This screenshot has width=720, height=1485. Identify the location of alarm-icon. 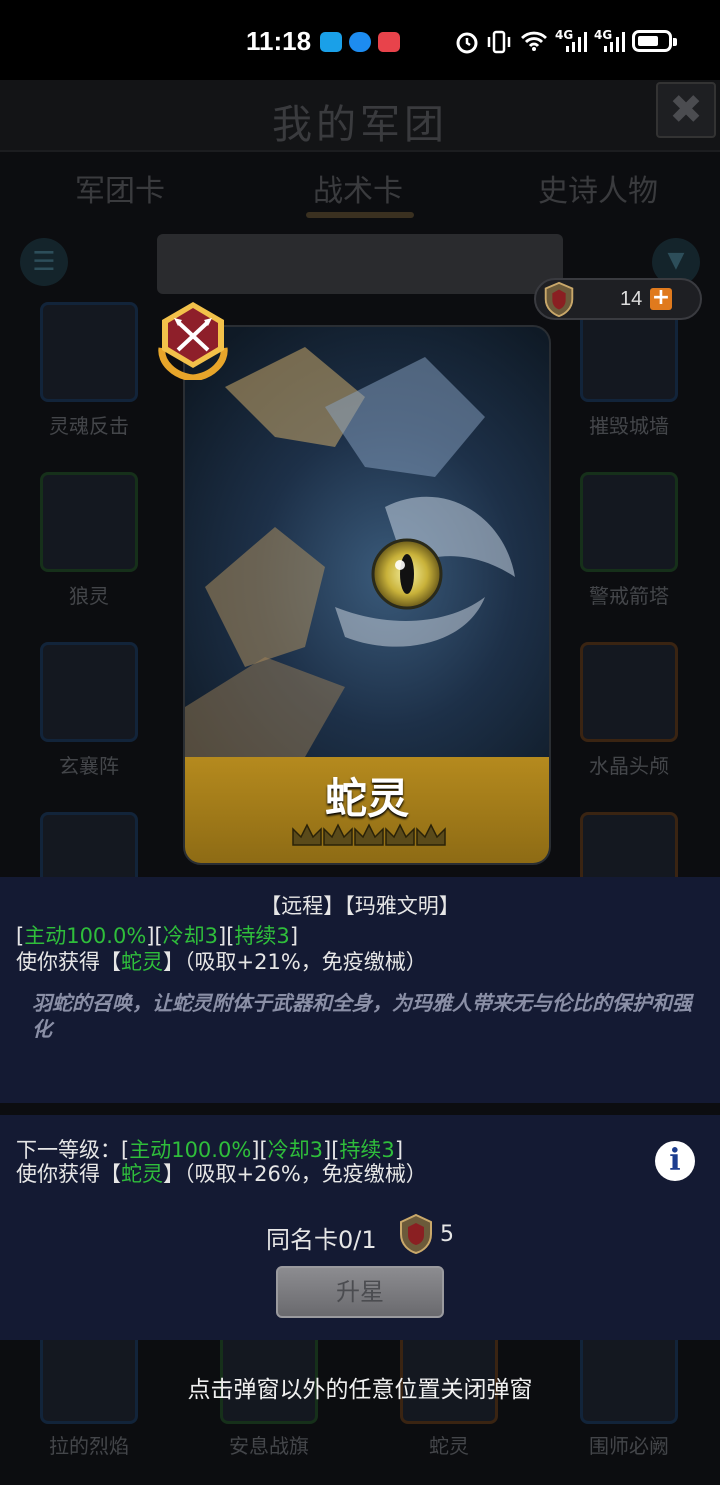
(467, 43).